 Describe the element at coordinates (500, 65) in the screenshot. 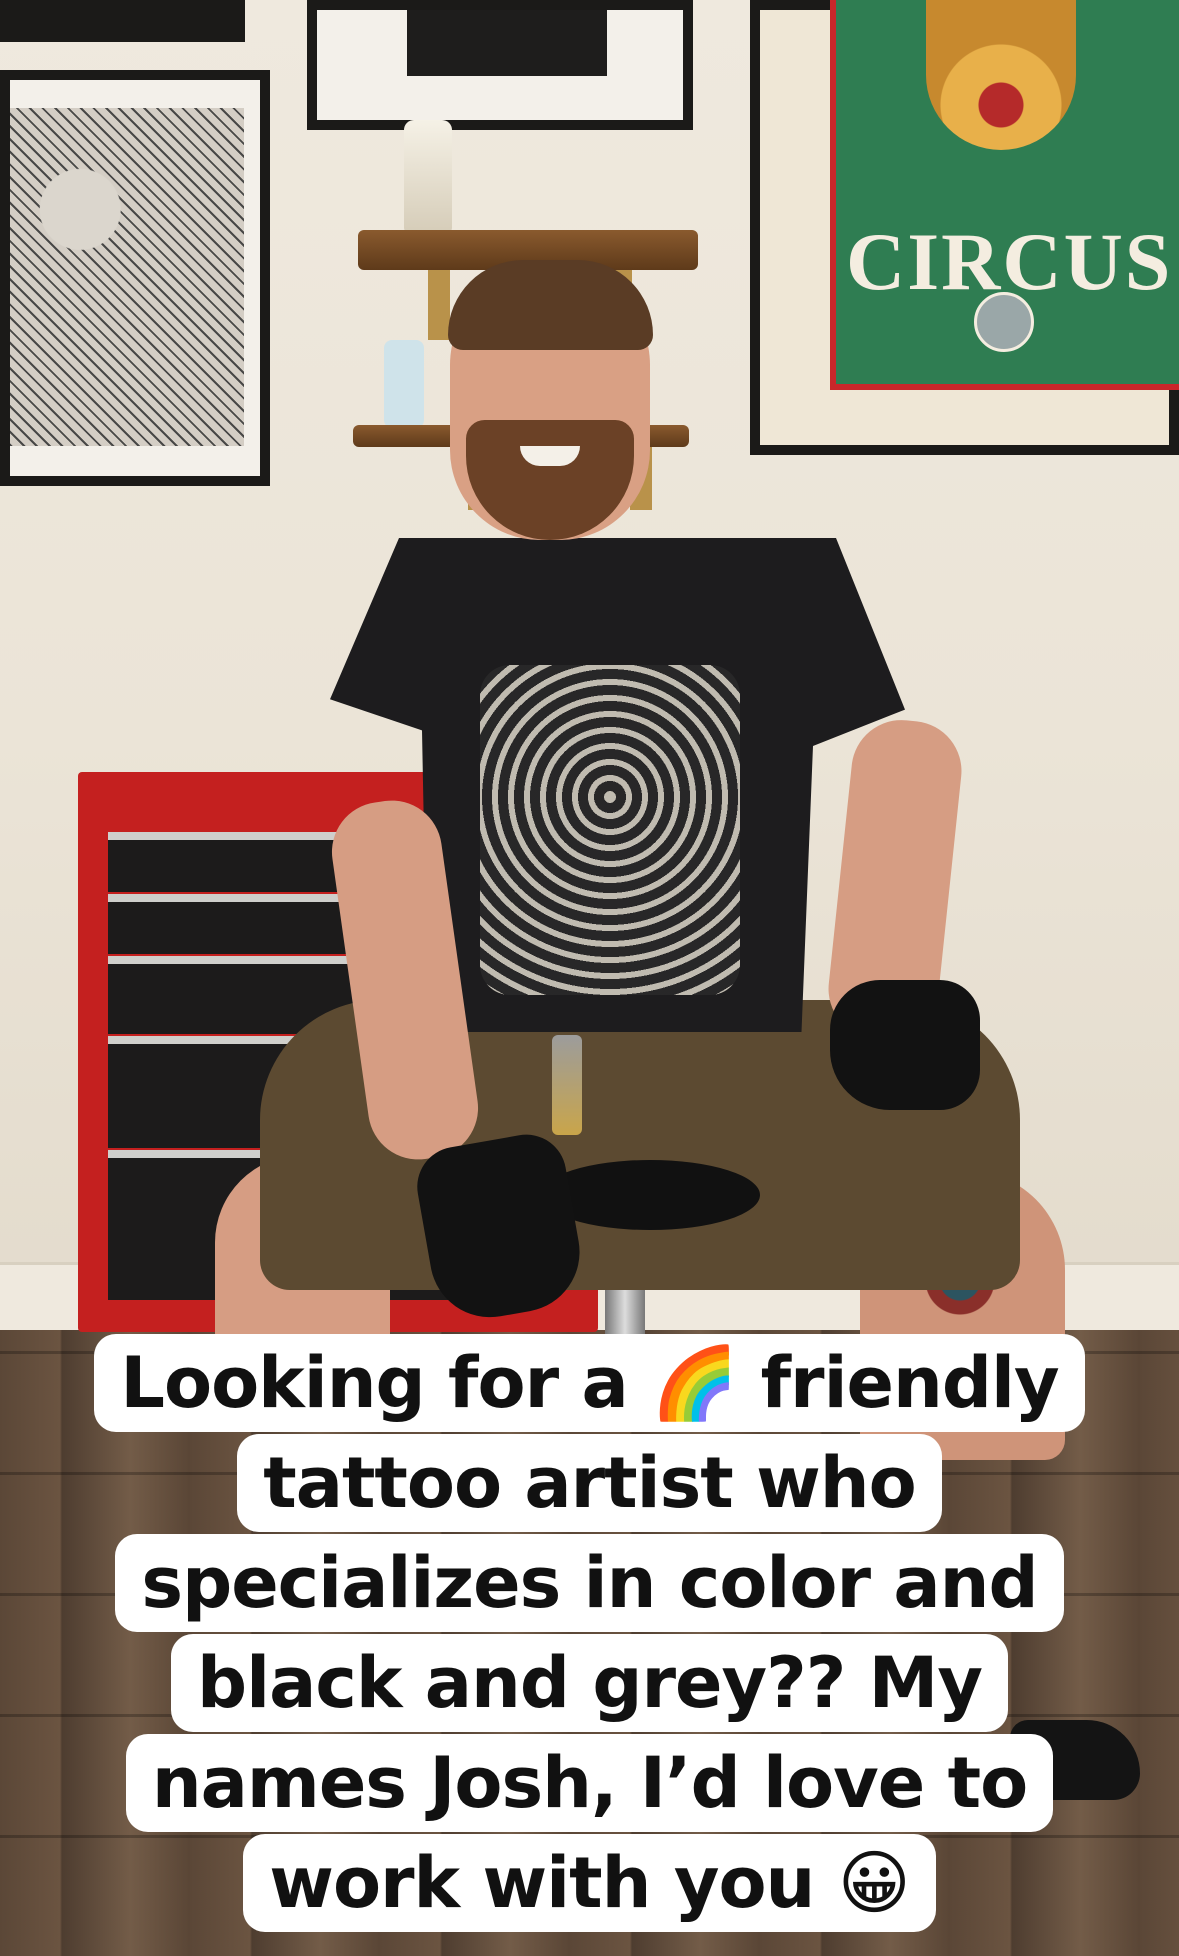

I see `framed-art-top-middle` at that location.